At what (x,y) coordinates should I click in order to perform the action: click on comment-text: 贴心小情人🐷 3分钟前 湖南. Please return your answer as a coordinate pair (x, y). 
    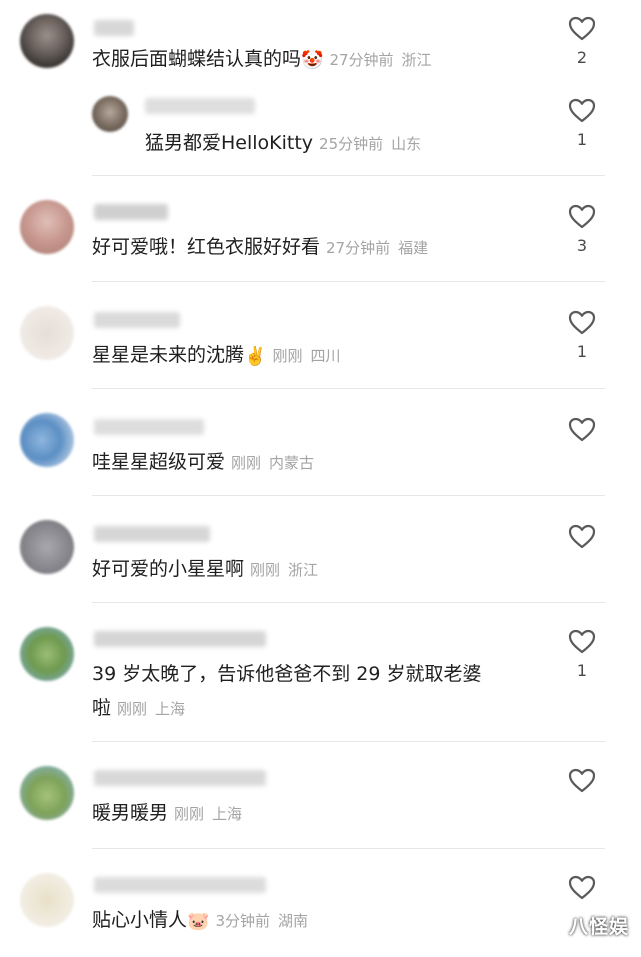
    Looking at the image, I should click on (200, 920).